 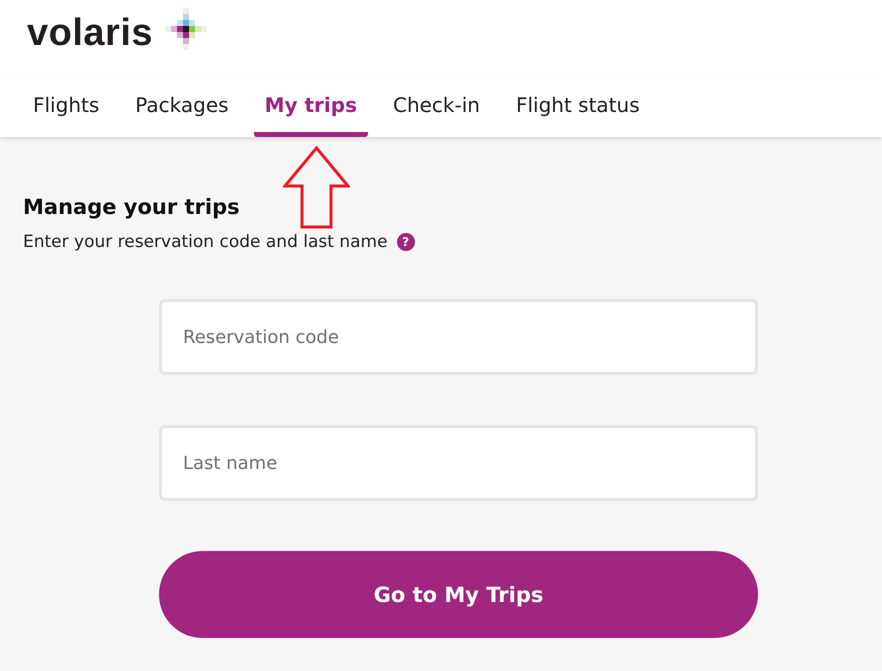 I want to click on instruction-text: Enter your reservation code and last name, so click(x=205, y=242).